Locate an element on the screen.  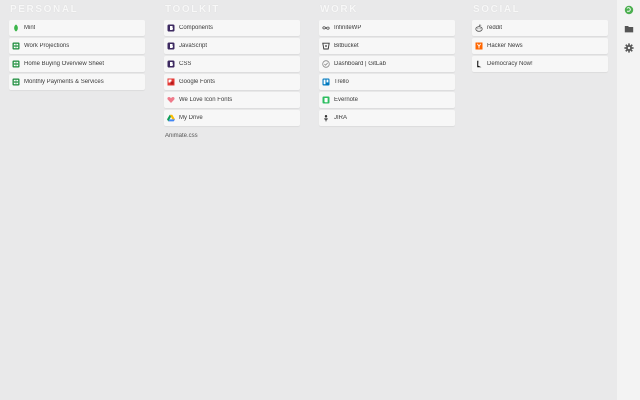
bitbucket-icon is located at coordinates (326, 46).